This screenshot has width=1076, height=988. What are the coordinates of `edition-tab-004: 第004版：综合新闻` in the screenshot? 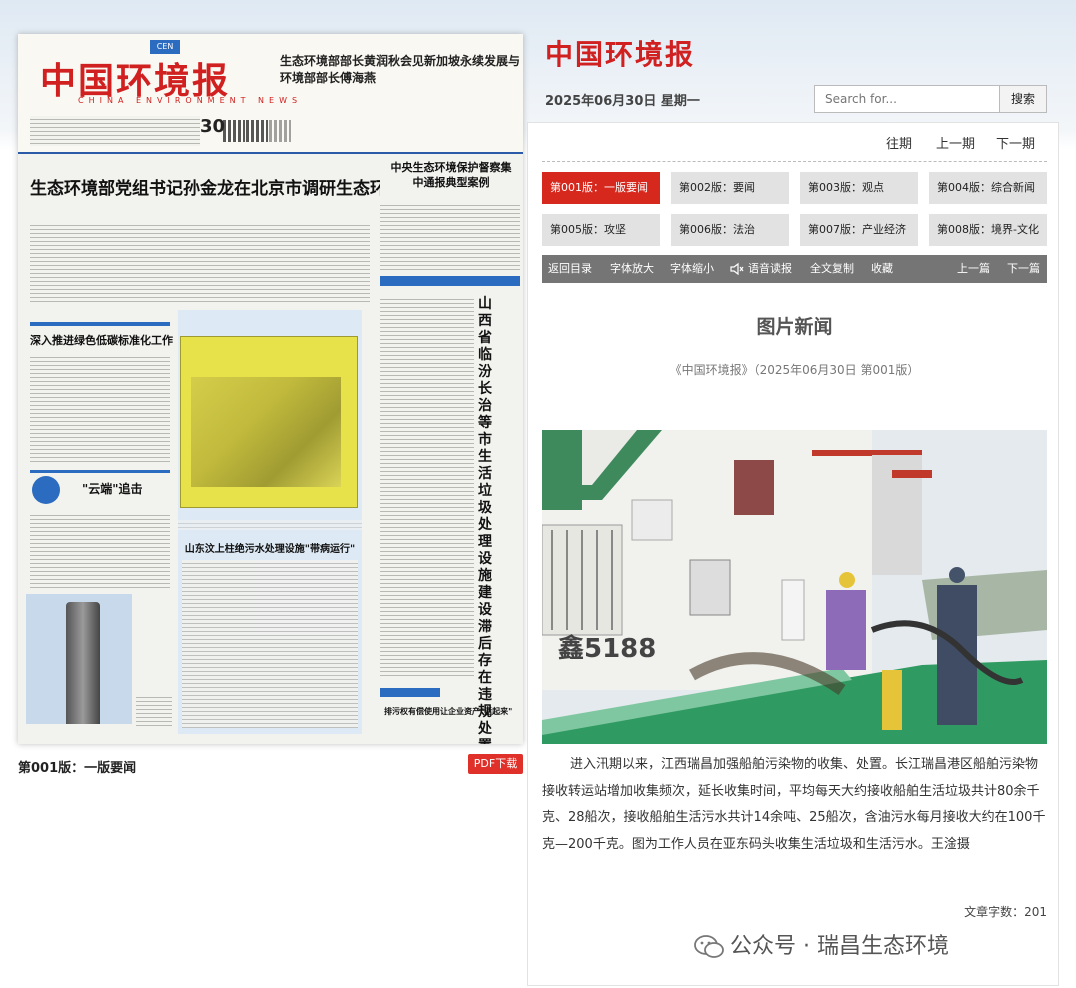 It's located at (988, 188).